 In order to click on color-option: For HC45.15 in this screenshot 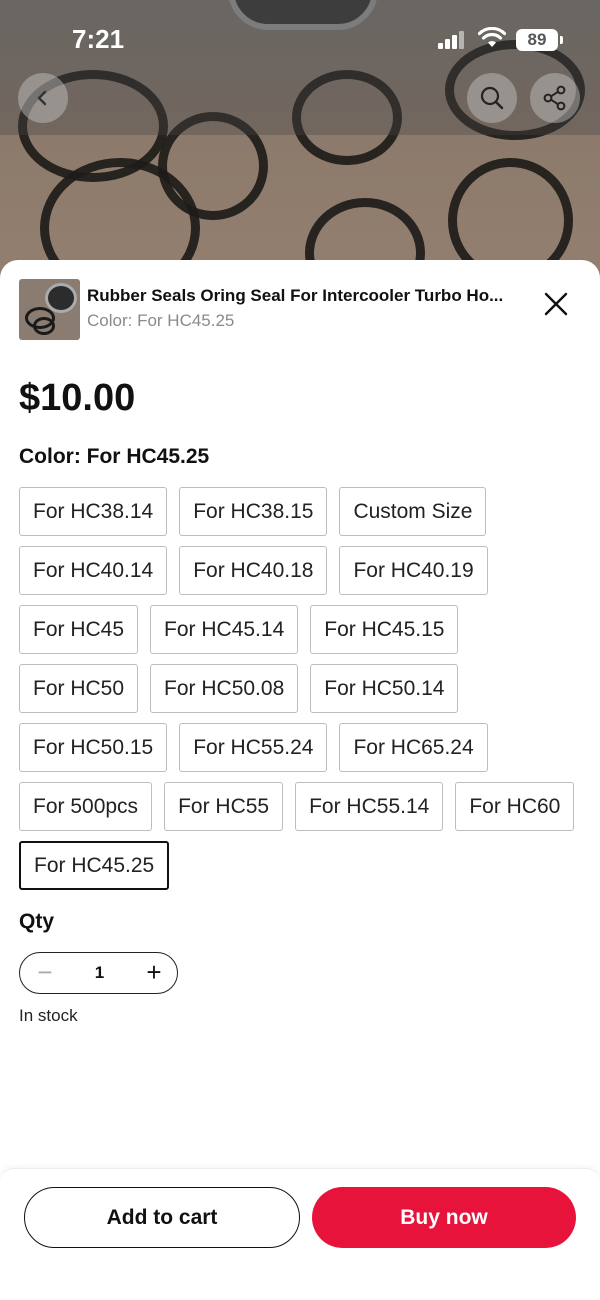, I will do `click(384, 629)`.